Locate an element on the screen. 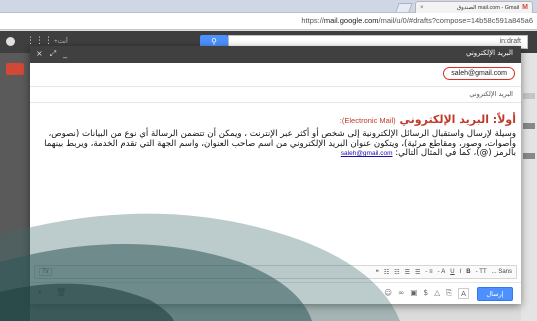 The height and width of the screenshot is (321, 537). account-circle-icon is located at coordinates (10, 41).